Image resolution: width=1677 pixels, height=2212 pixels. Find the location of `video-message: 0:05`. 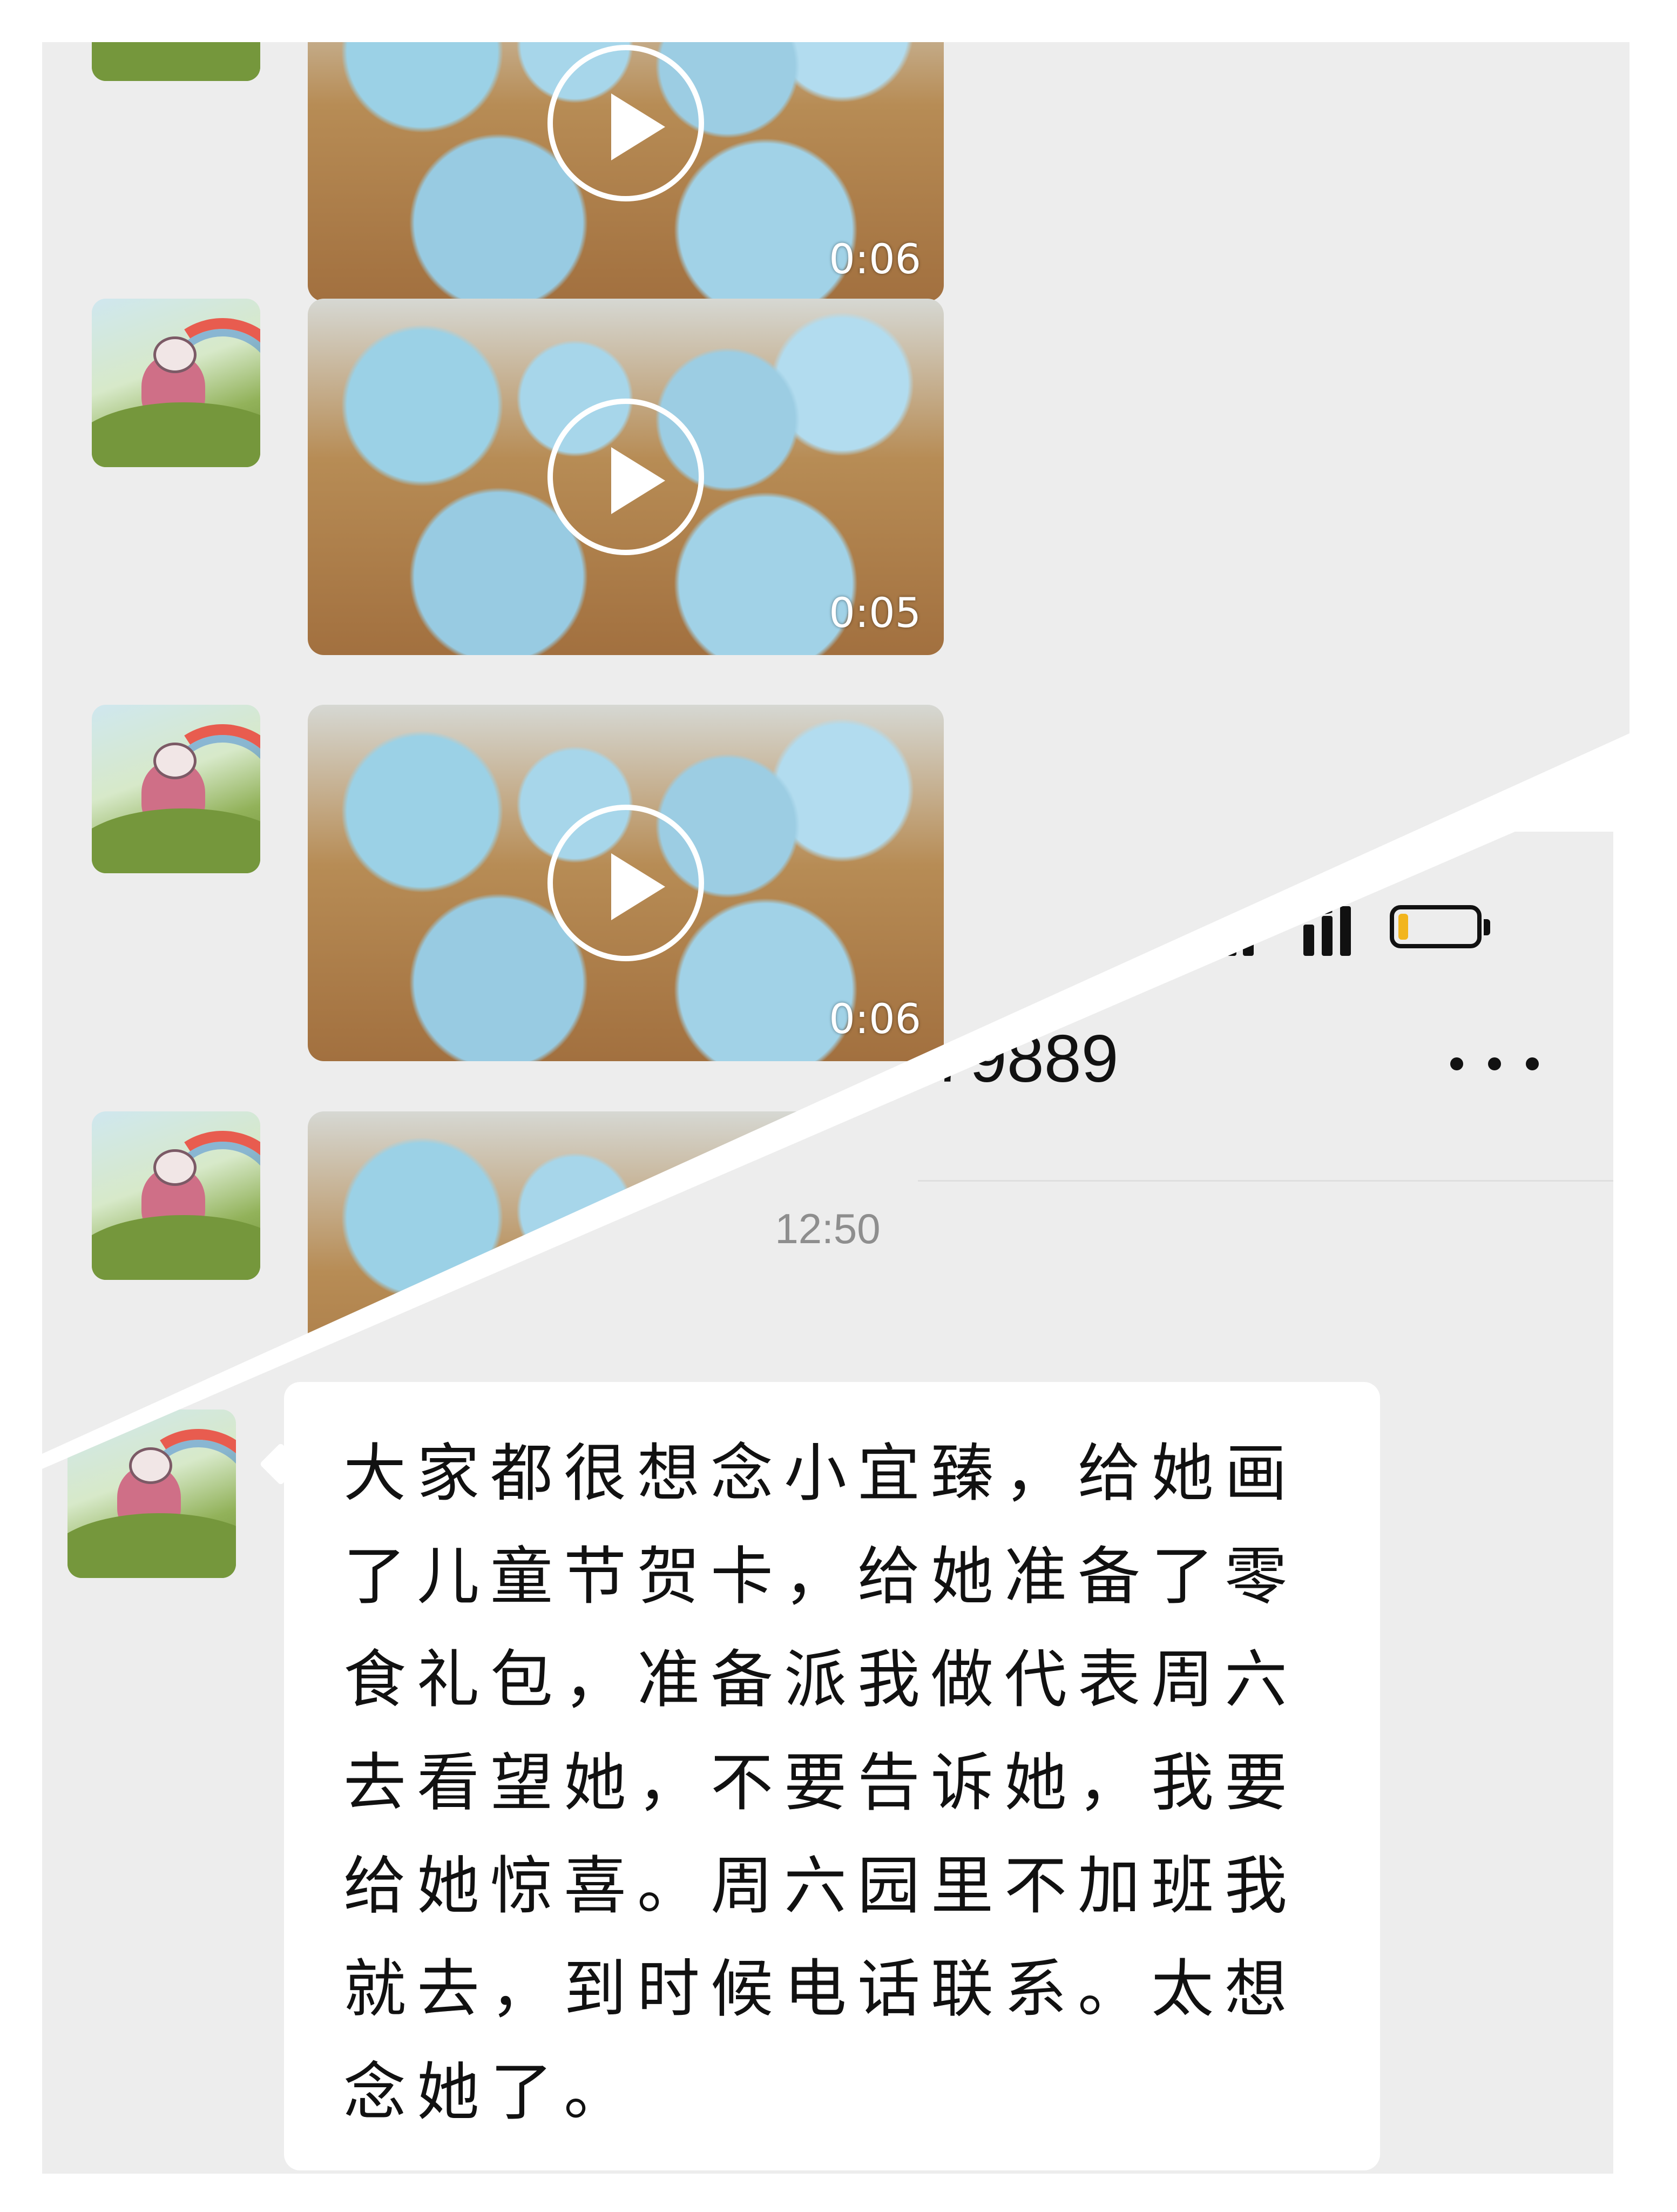

video-message: 0:05 is located at coordinates (626, 477).